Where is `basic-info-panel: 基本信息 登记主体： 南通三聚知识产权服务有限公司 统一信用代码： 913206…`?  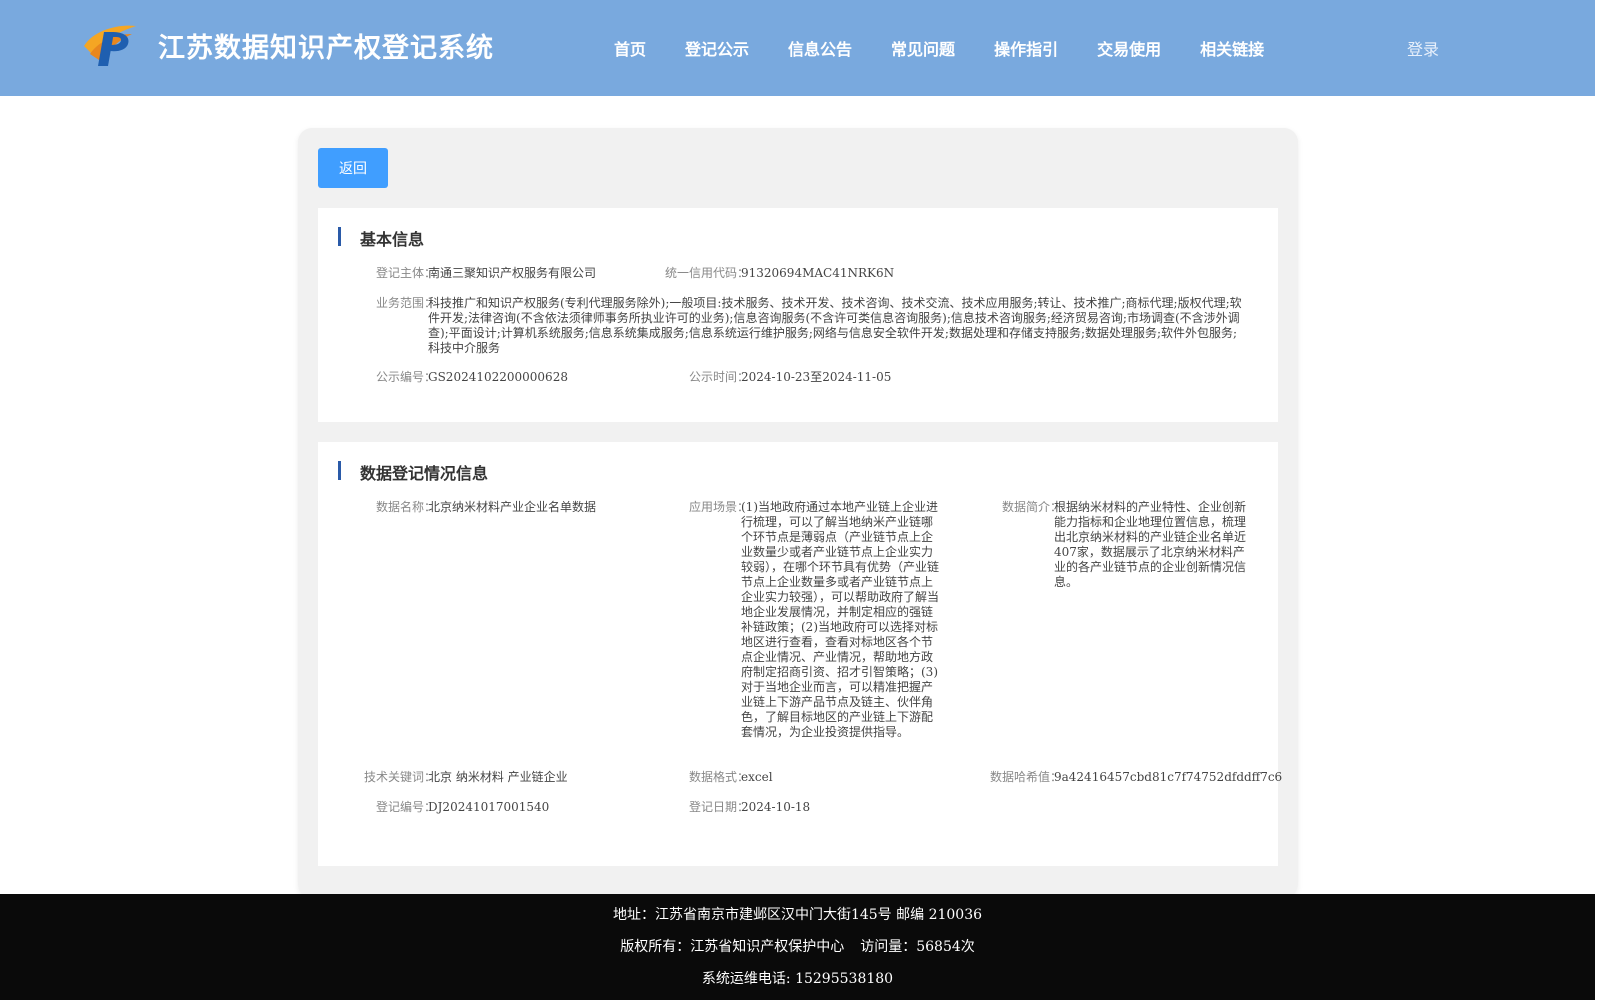 basic-info-panel: 基本信息 登记主体： 南通三聚知识产权服务有限公司 统一信用代码： 913206… is located at coordinates (798, 315).